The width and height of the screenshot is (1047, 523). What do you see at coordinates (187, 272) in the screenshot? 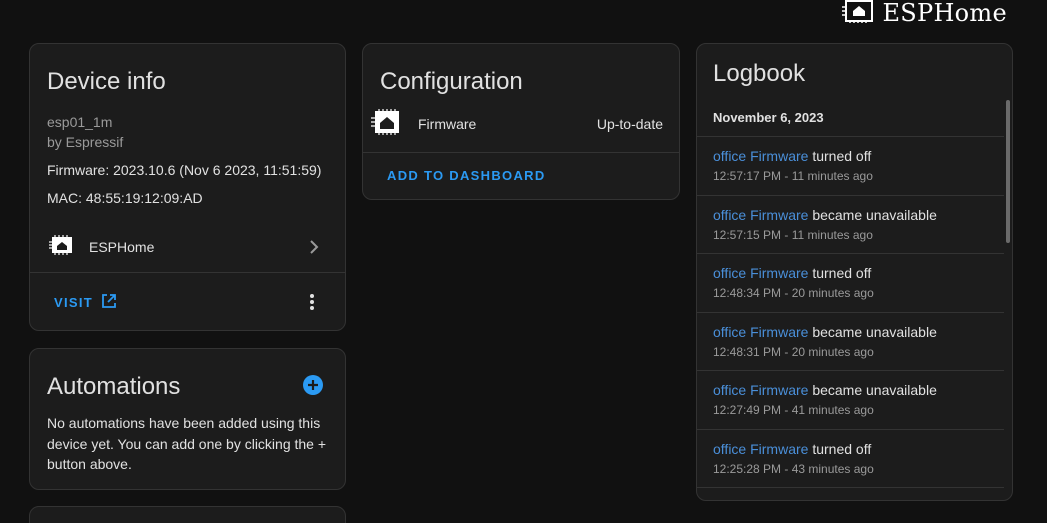
I see `device-card-divider` at bounding box center [187, 272].